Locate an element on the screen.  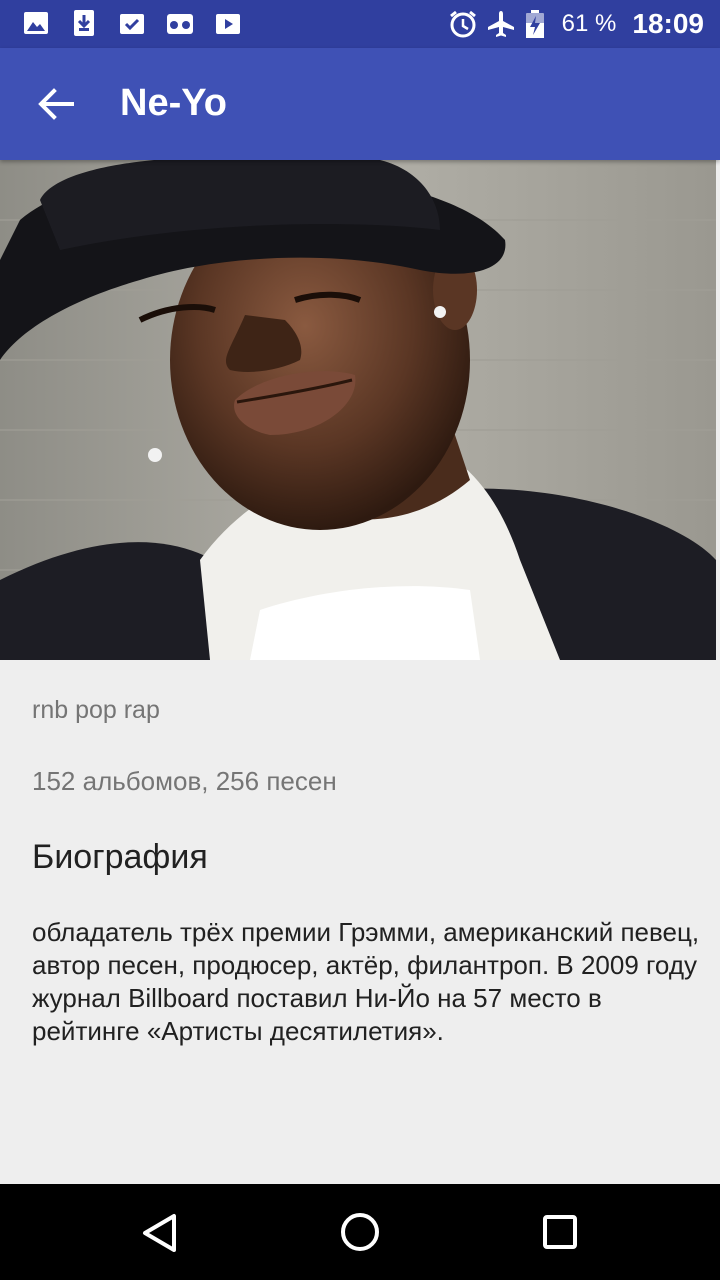
back-button is located at coordinates (56, 104).